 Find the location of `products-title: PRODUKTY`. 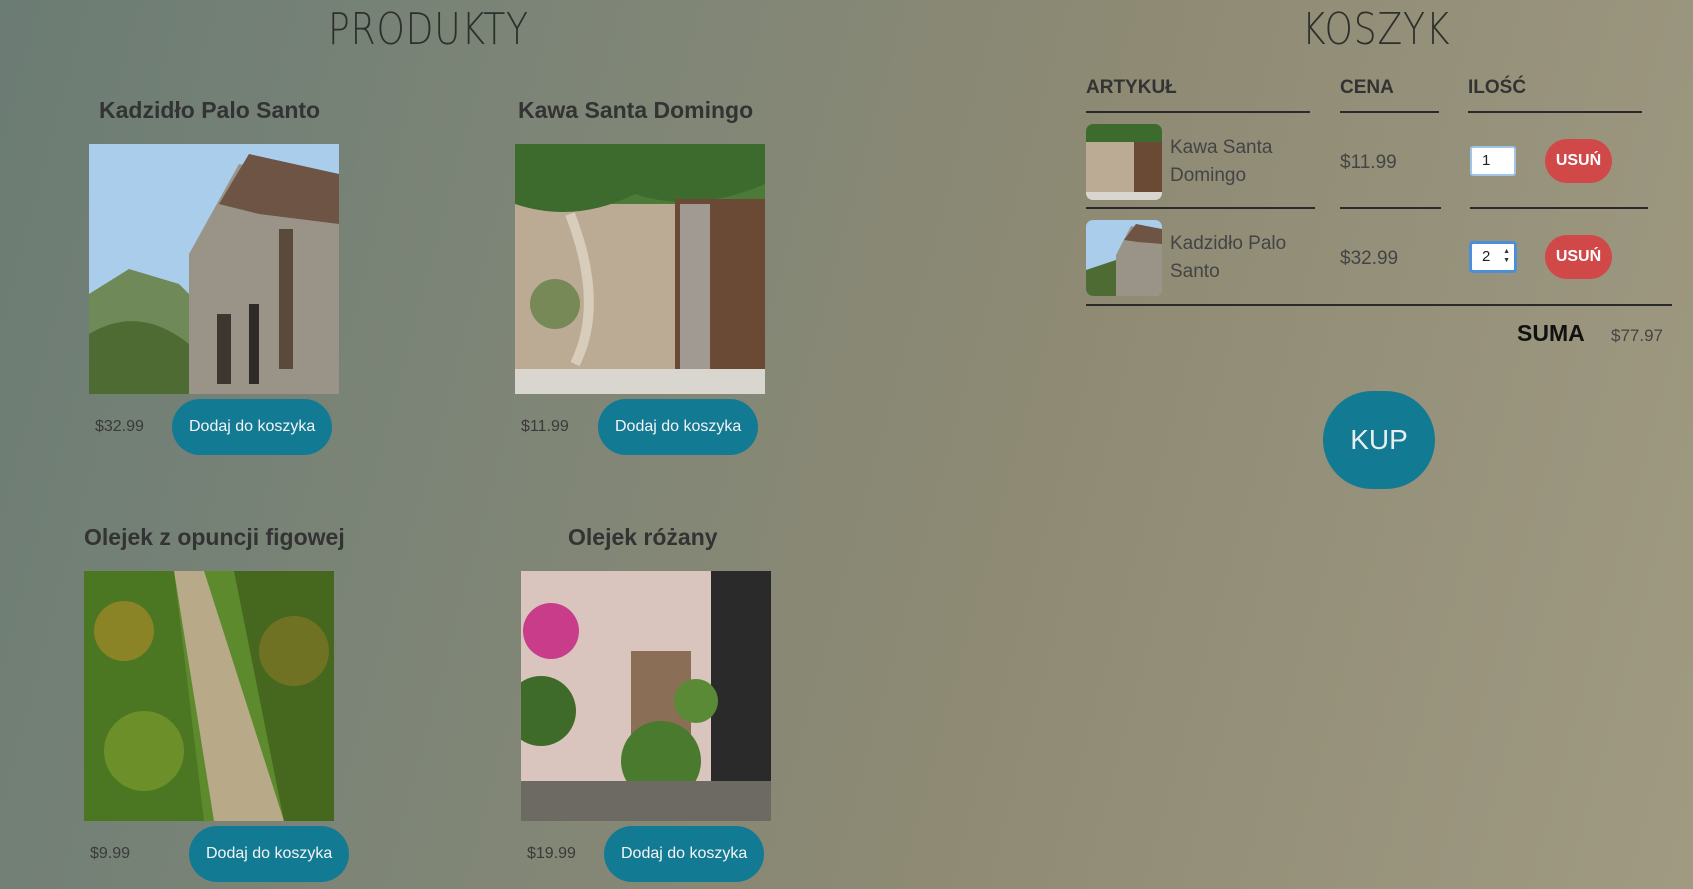

products-title: PRODUKTY is located at coordinates (428, 29).